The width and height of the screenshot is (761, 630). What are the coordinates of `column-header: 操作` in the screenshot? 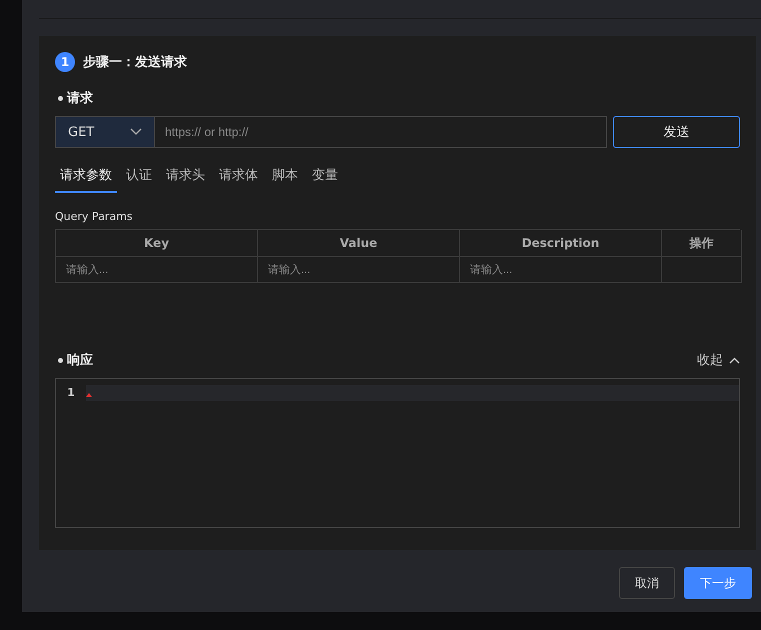 It's located at (702, 243).